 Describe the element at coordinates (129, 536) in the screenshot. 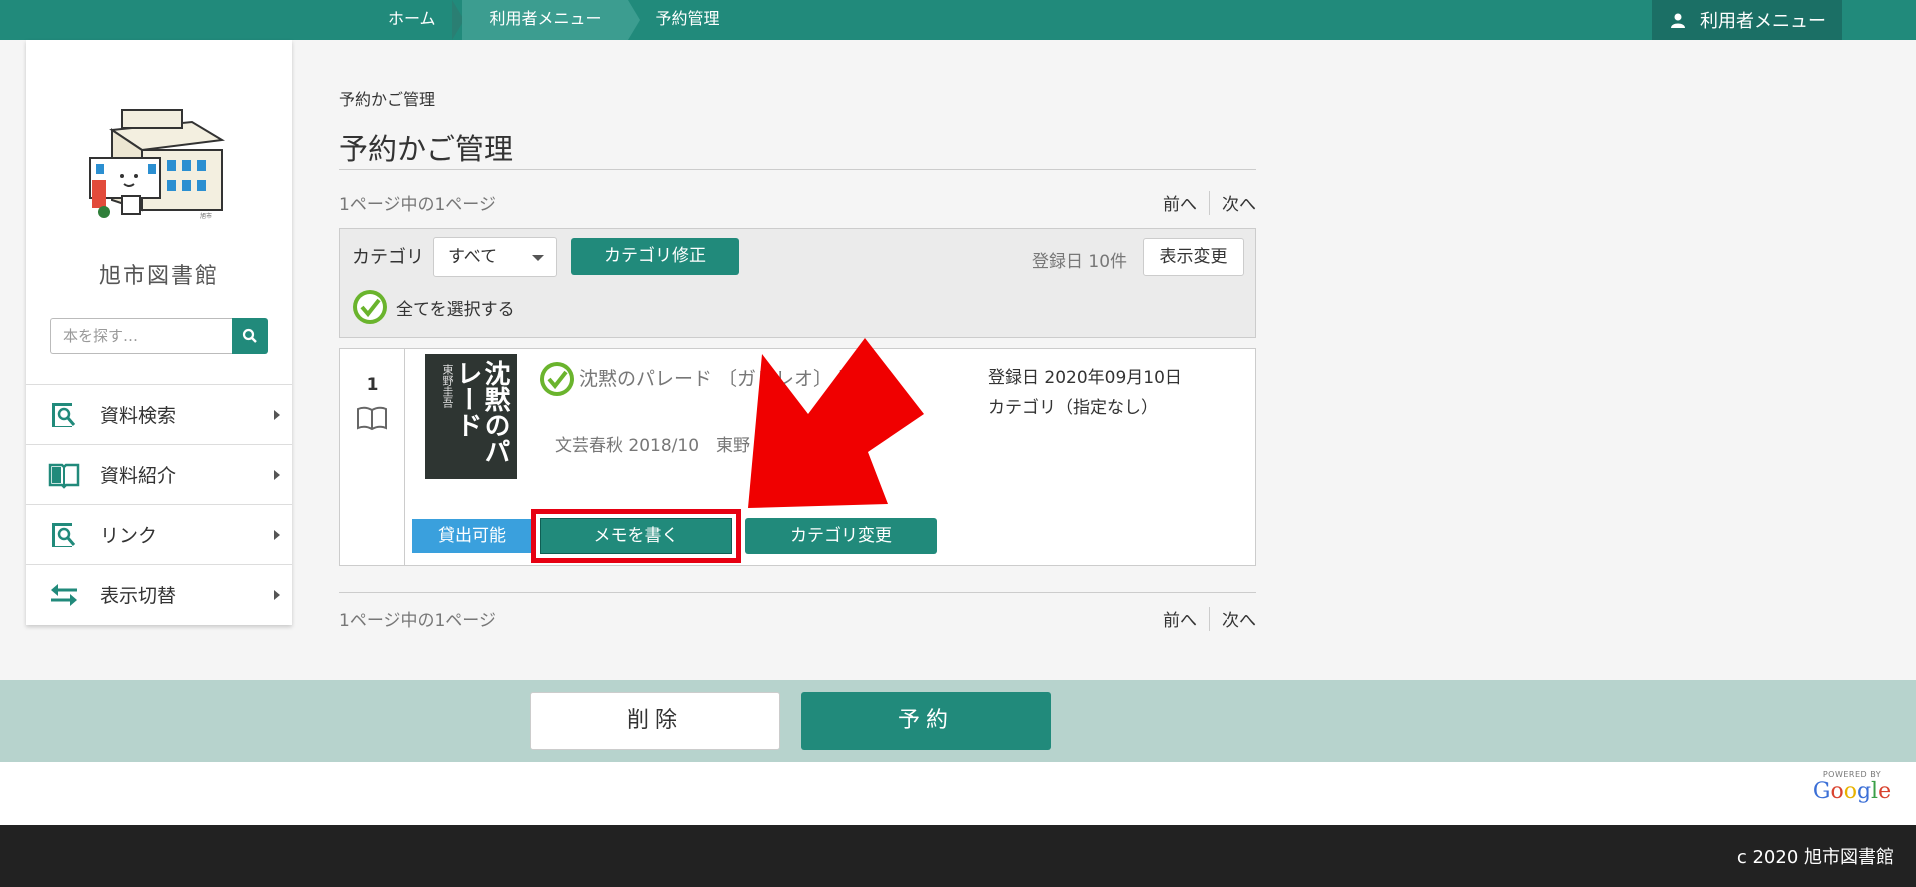

I see `sidebar-item-label: リンク` at that location.